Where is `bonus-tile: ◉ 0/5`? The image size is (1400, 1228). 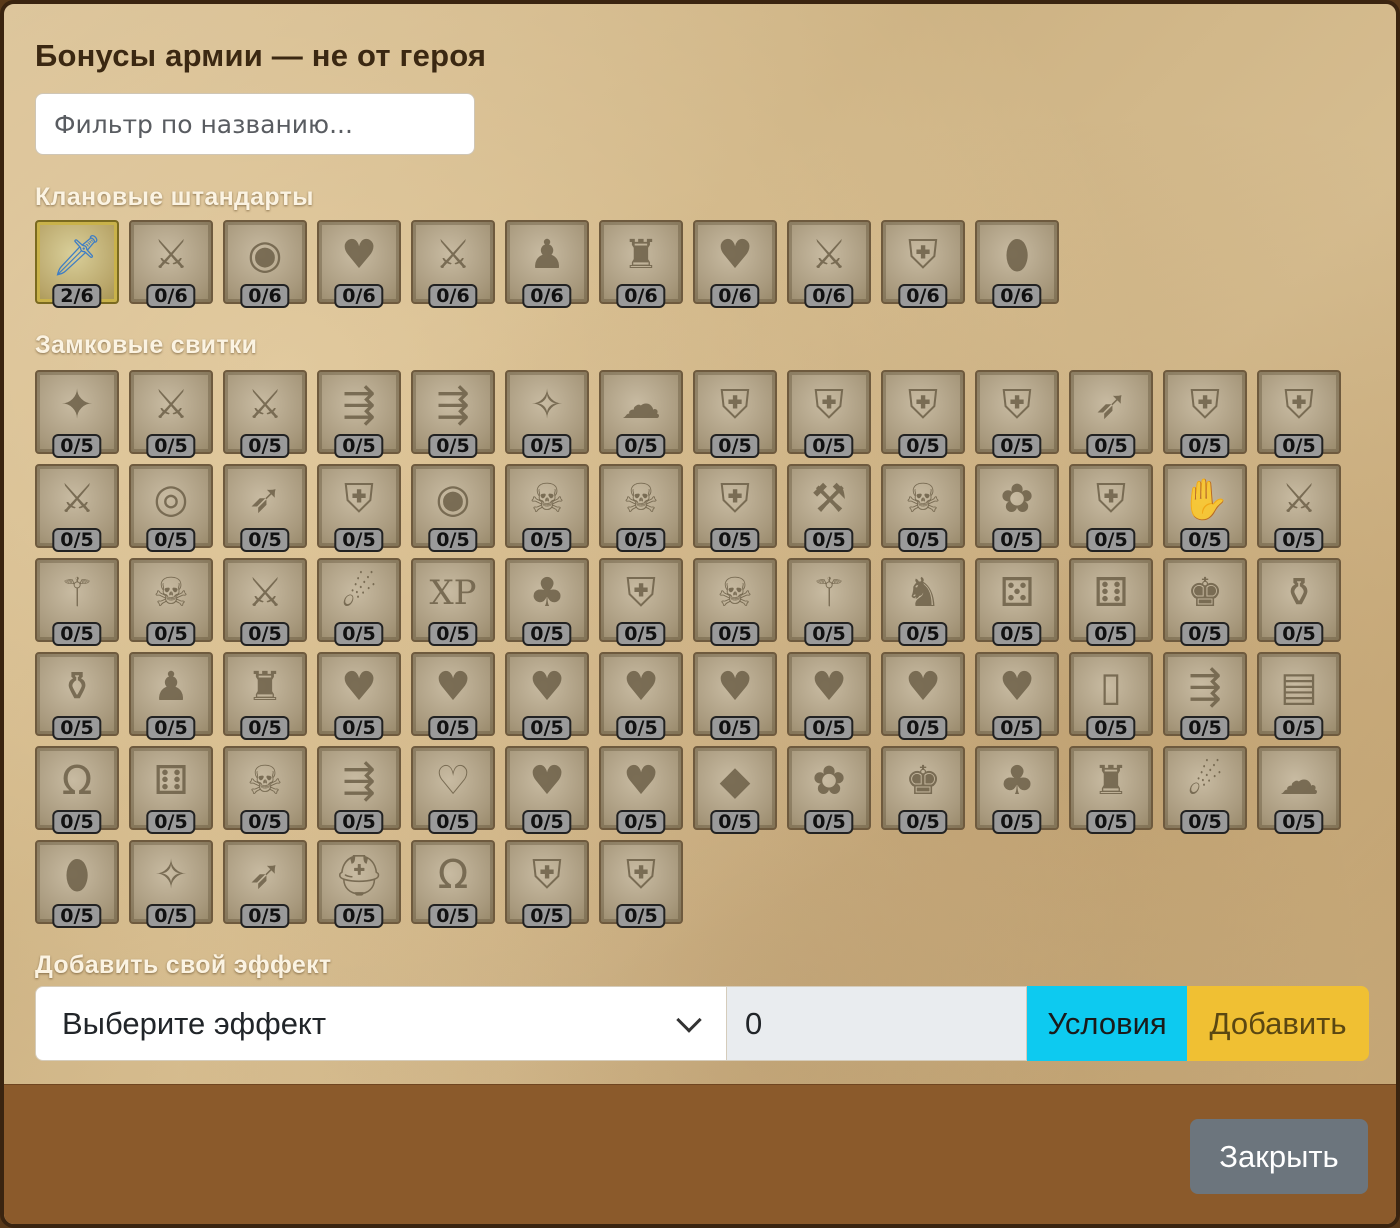 bonus-tile: ◉ 0/5 is located at coordinates (453, 508).